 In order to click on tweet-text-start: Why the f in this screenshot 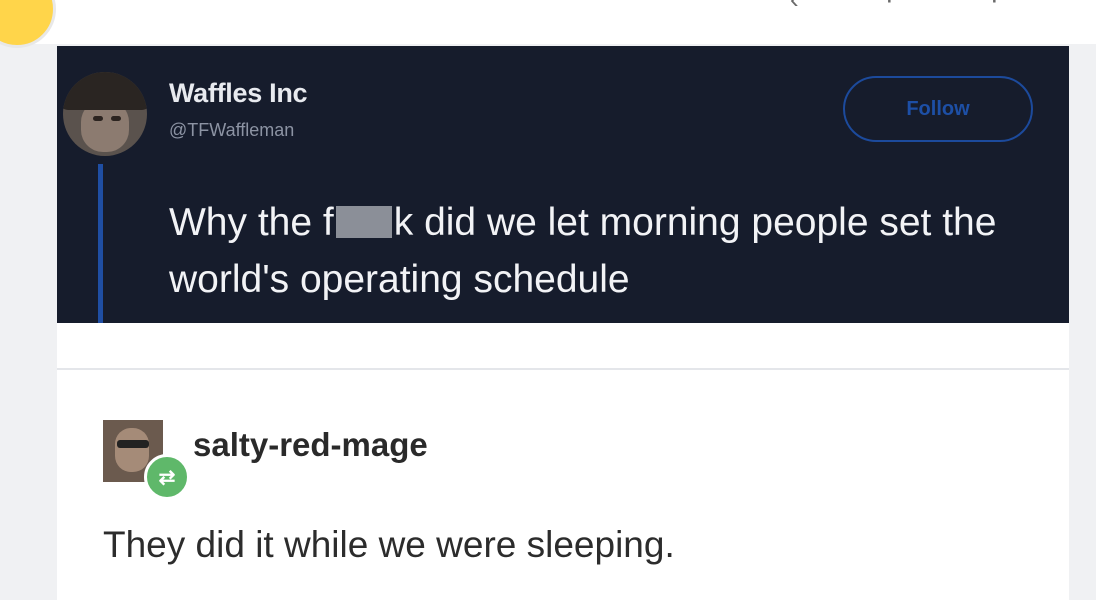, I will do `click(251, 222)`.